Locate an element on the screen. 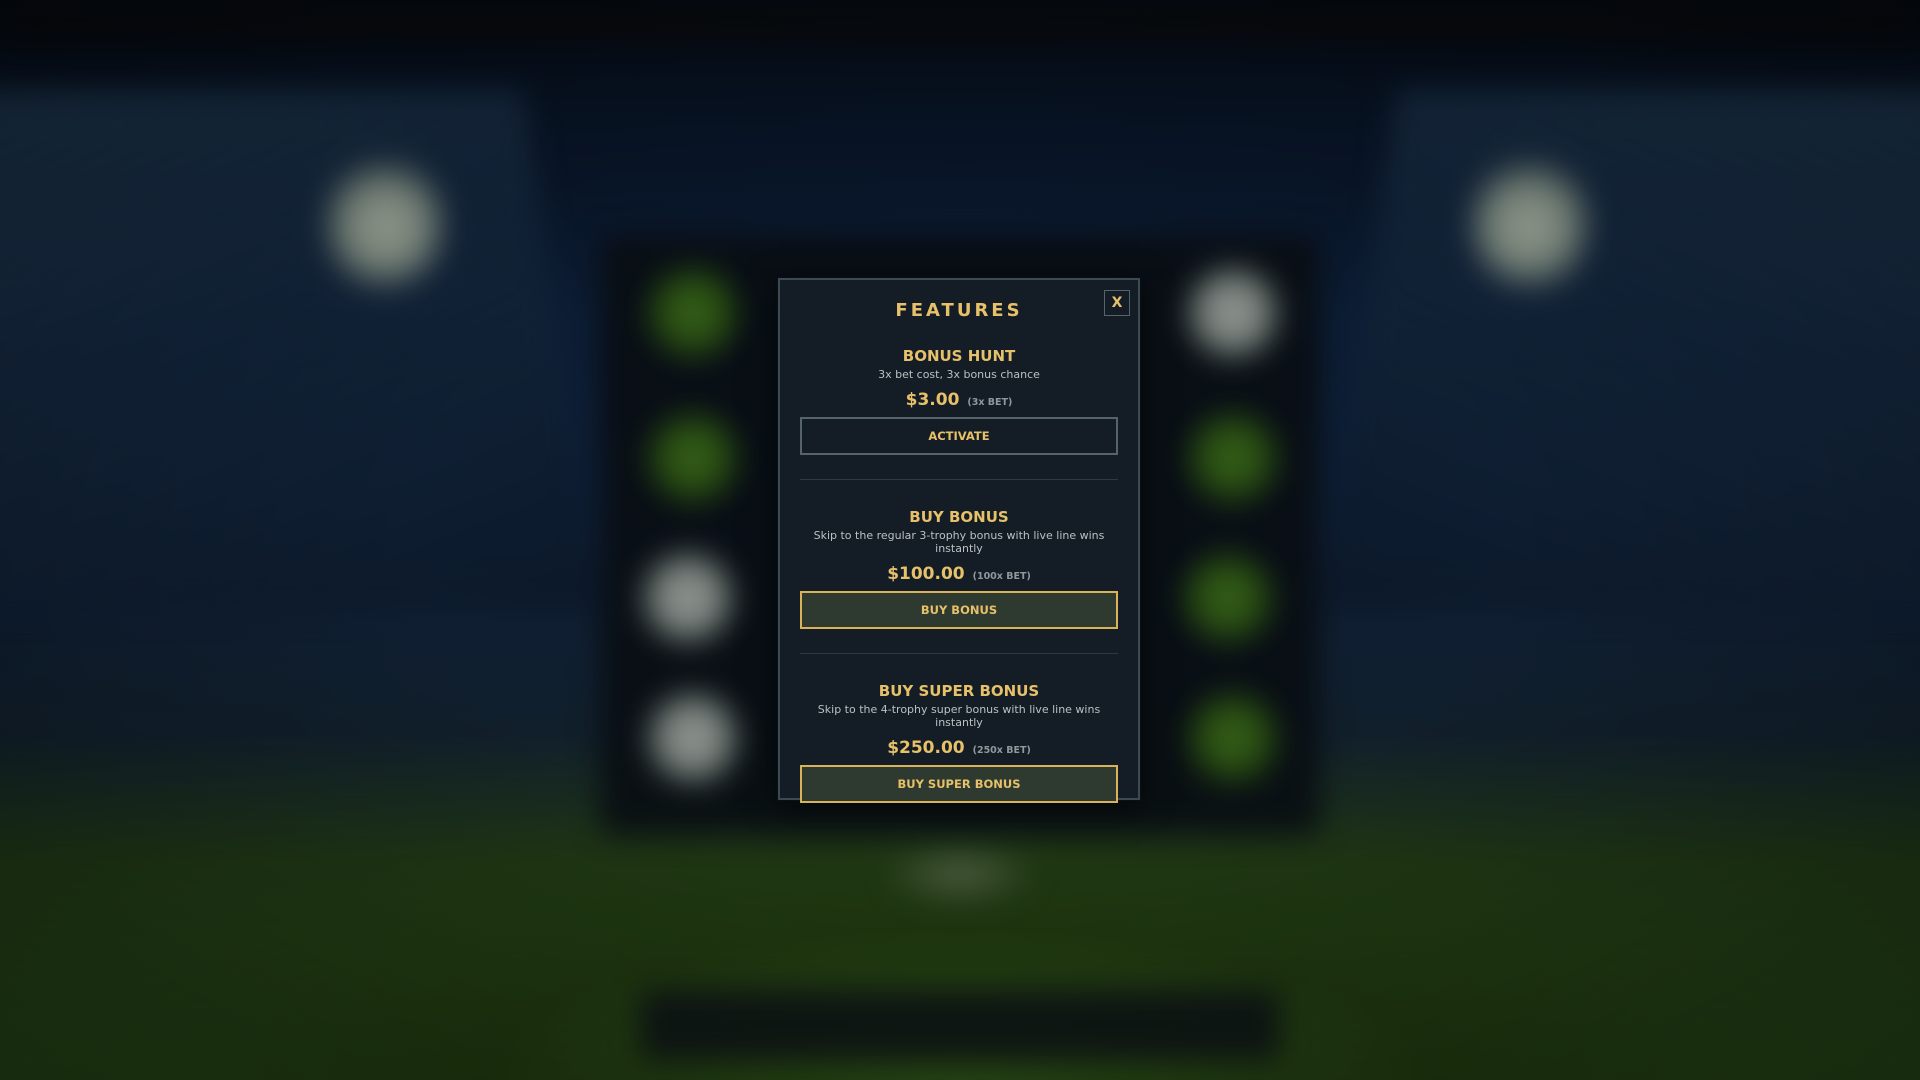  buy-super-bonus-button: BUY SUPER BONUS is located at coordinates (959, 784).